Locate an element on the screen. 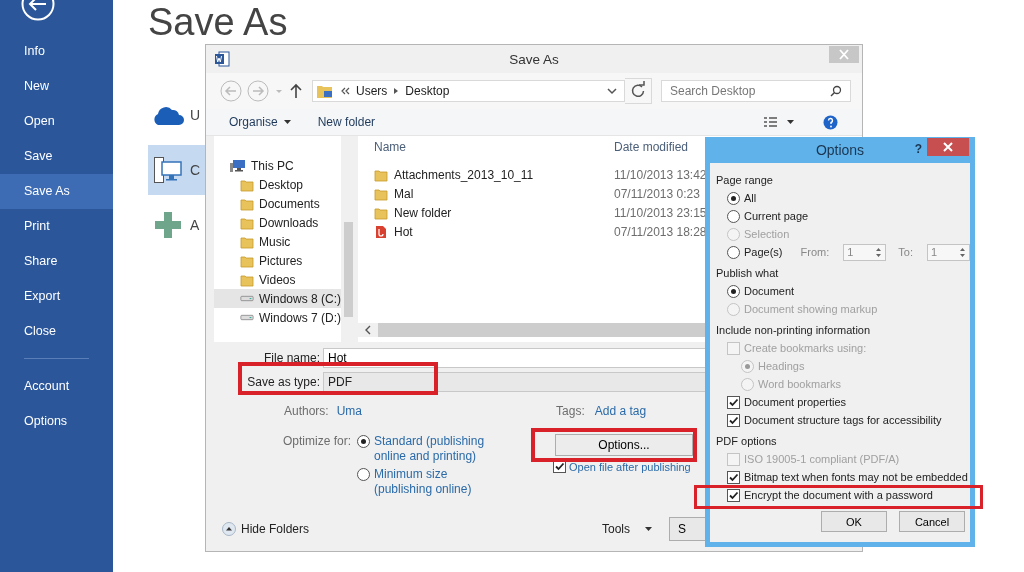  folder-tree-item: Pictures is located at coordinates (277, 260).